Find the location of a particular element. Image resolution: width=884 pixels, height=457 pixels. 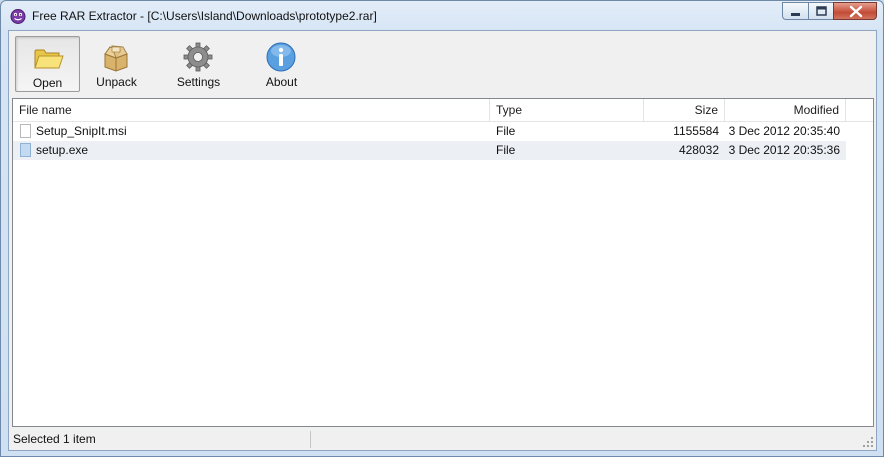

file-modified: 3 Dec 2012 20:35:36 is located at coordinates (784, 150).